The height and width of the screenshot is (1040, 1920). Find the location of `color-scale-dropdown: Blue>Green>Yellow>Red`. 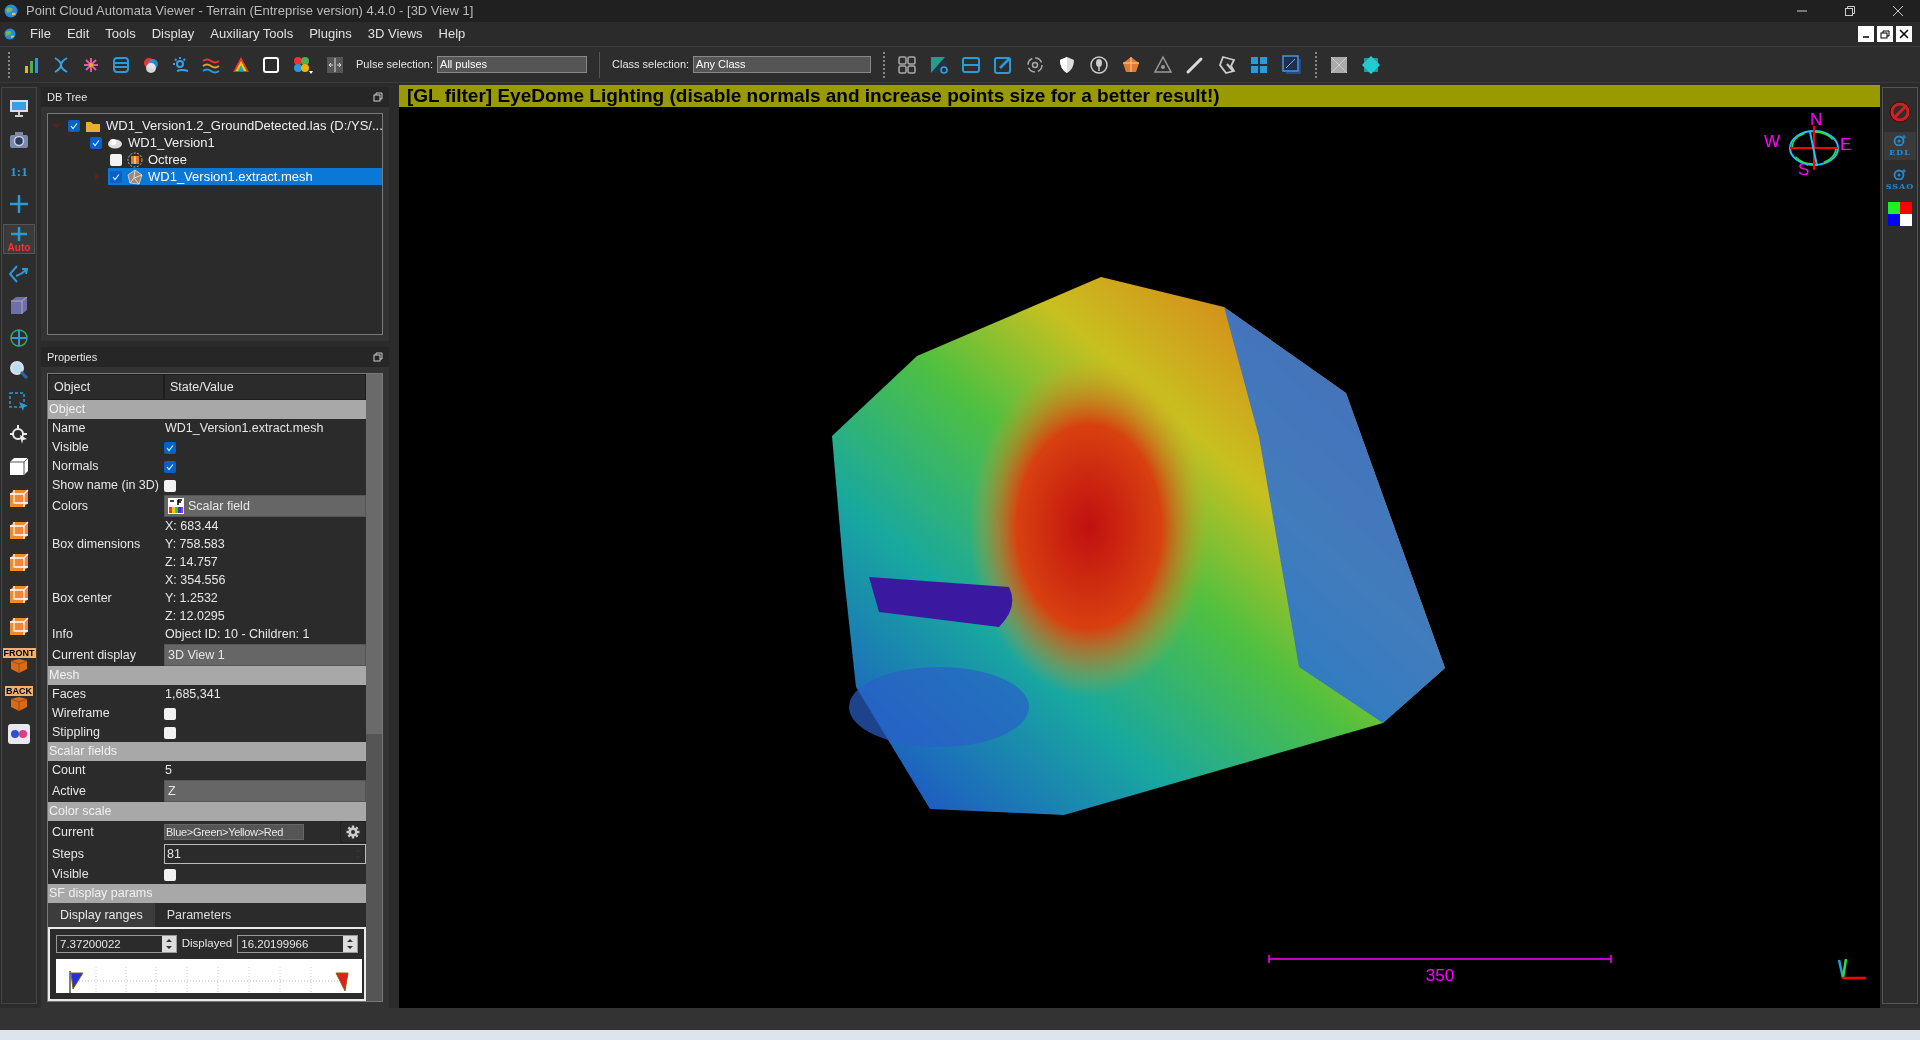

color-scale-dropdown: Blue>Green>Yellow>Red is located at coordinates (234, 832).